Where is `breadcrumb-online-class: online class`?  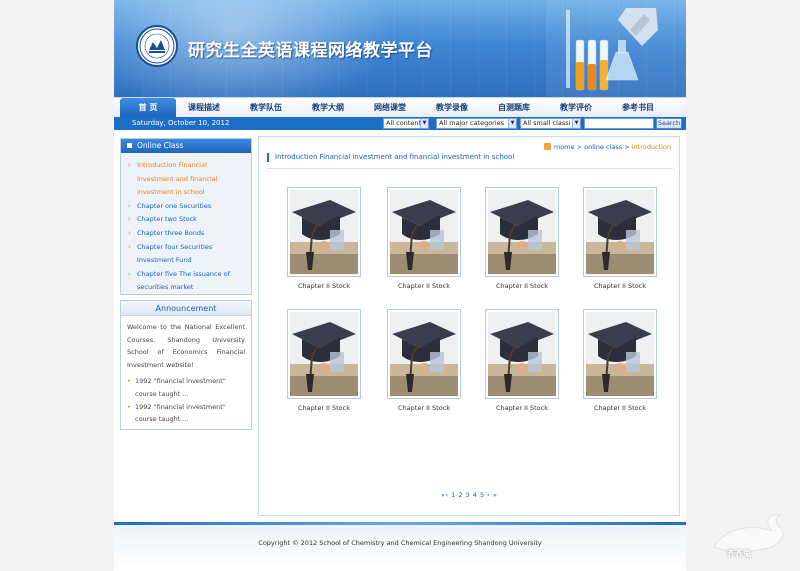
breadcrumb-online-class: online class is located at coordinates (603, 147).